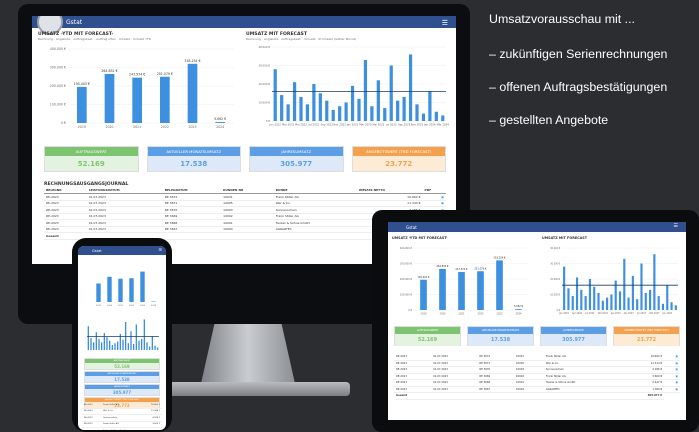 The image size is (699, 432). I want to click on x-tick-label: 2019, so click(82, 127).